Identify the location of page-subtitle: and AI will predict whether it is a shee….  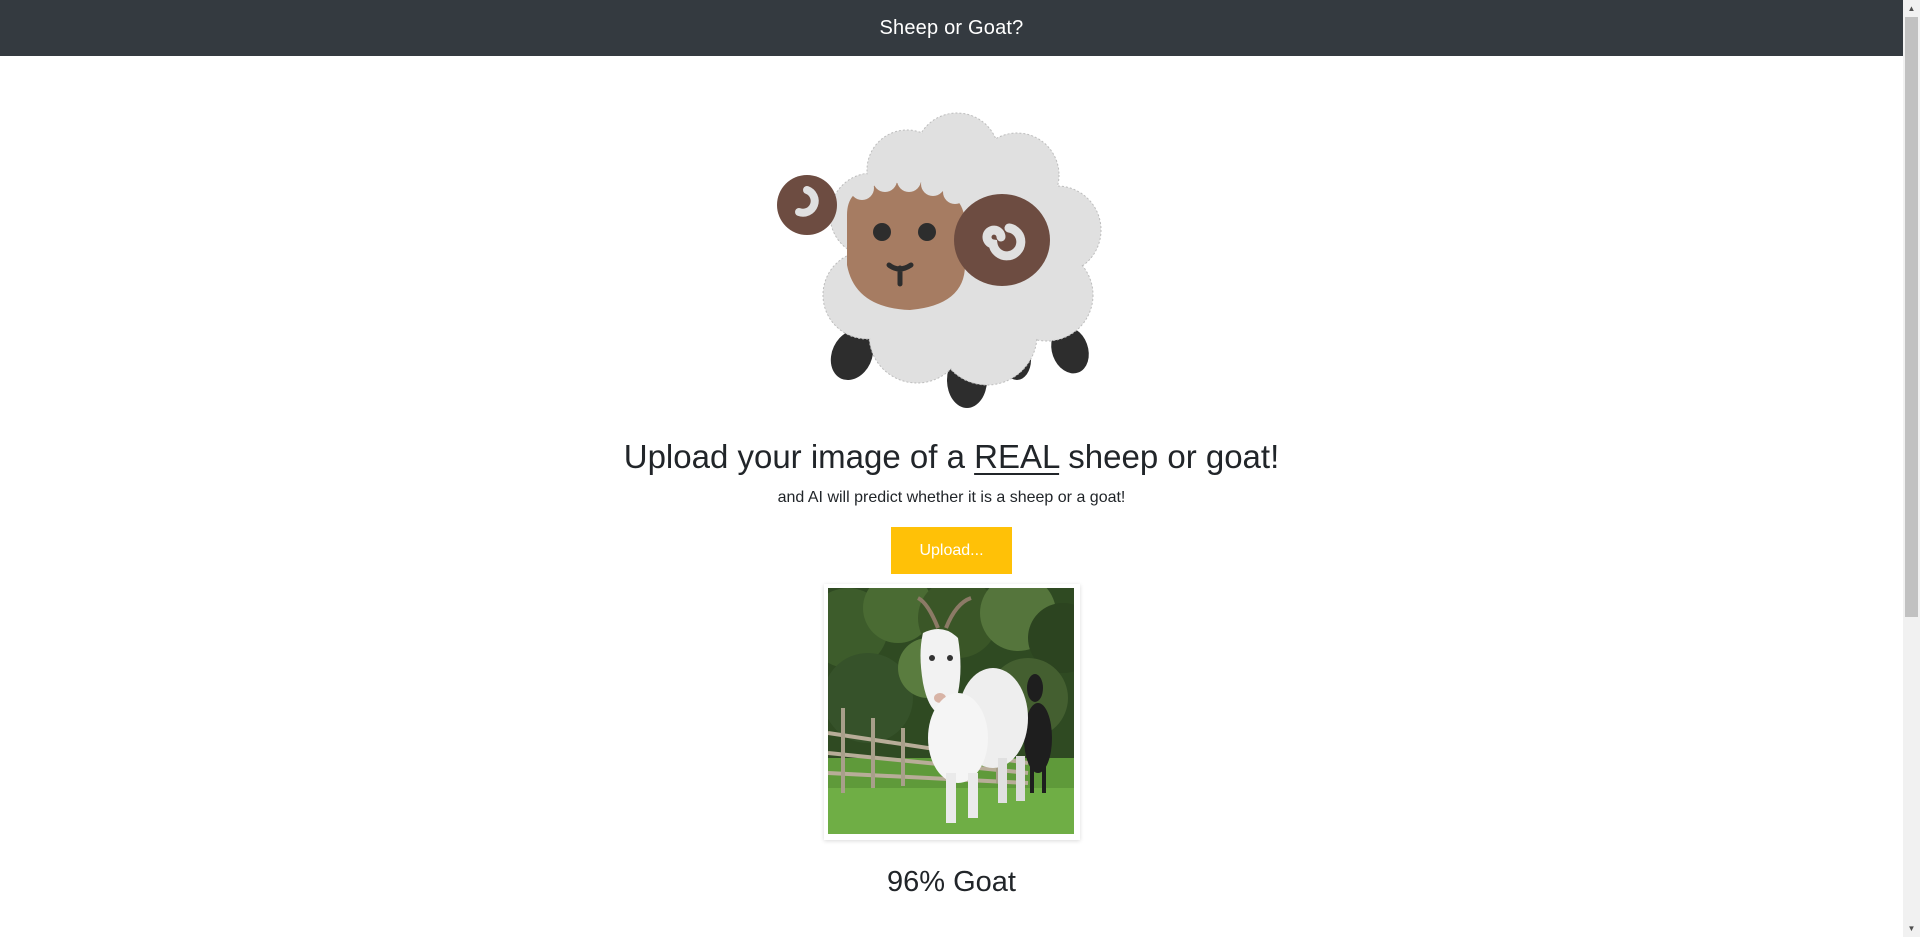
(951, 497).